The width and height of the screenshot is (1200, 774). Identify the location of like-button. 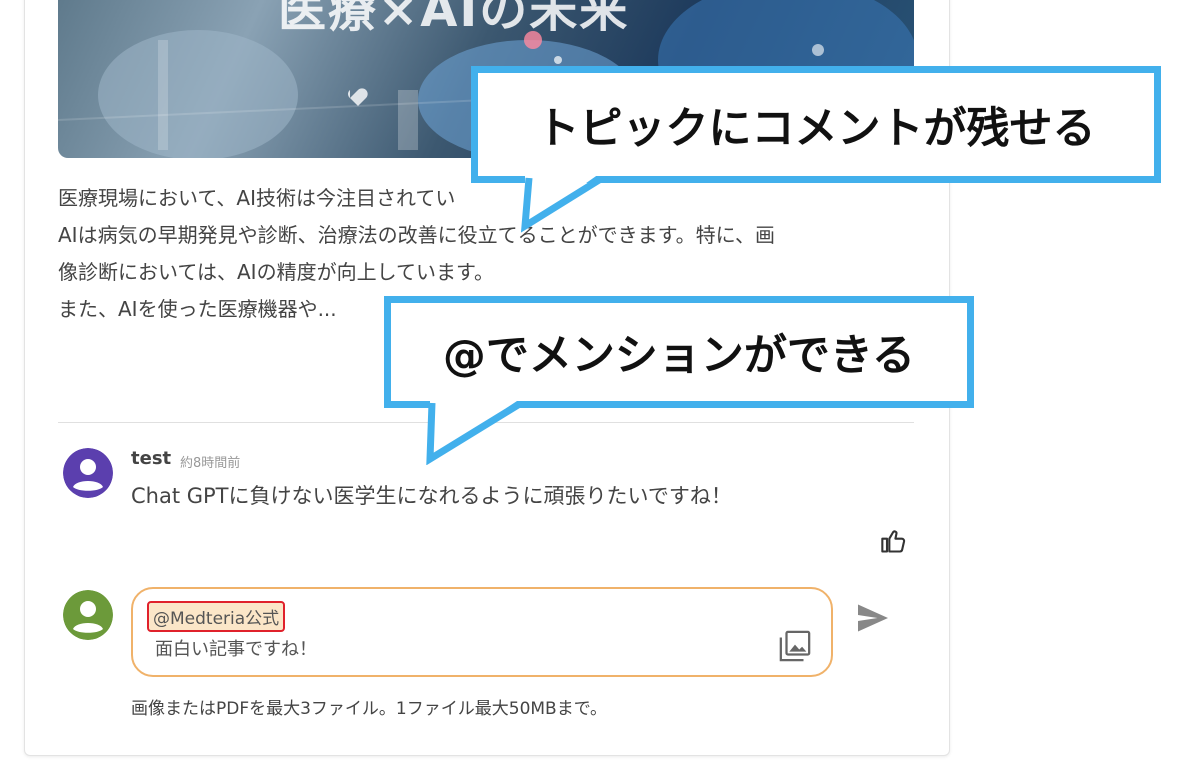
(894, 541).